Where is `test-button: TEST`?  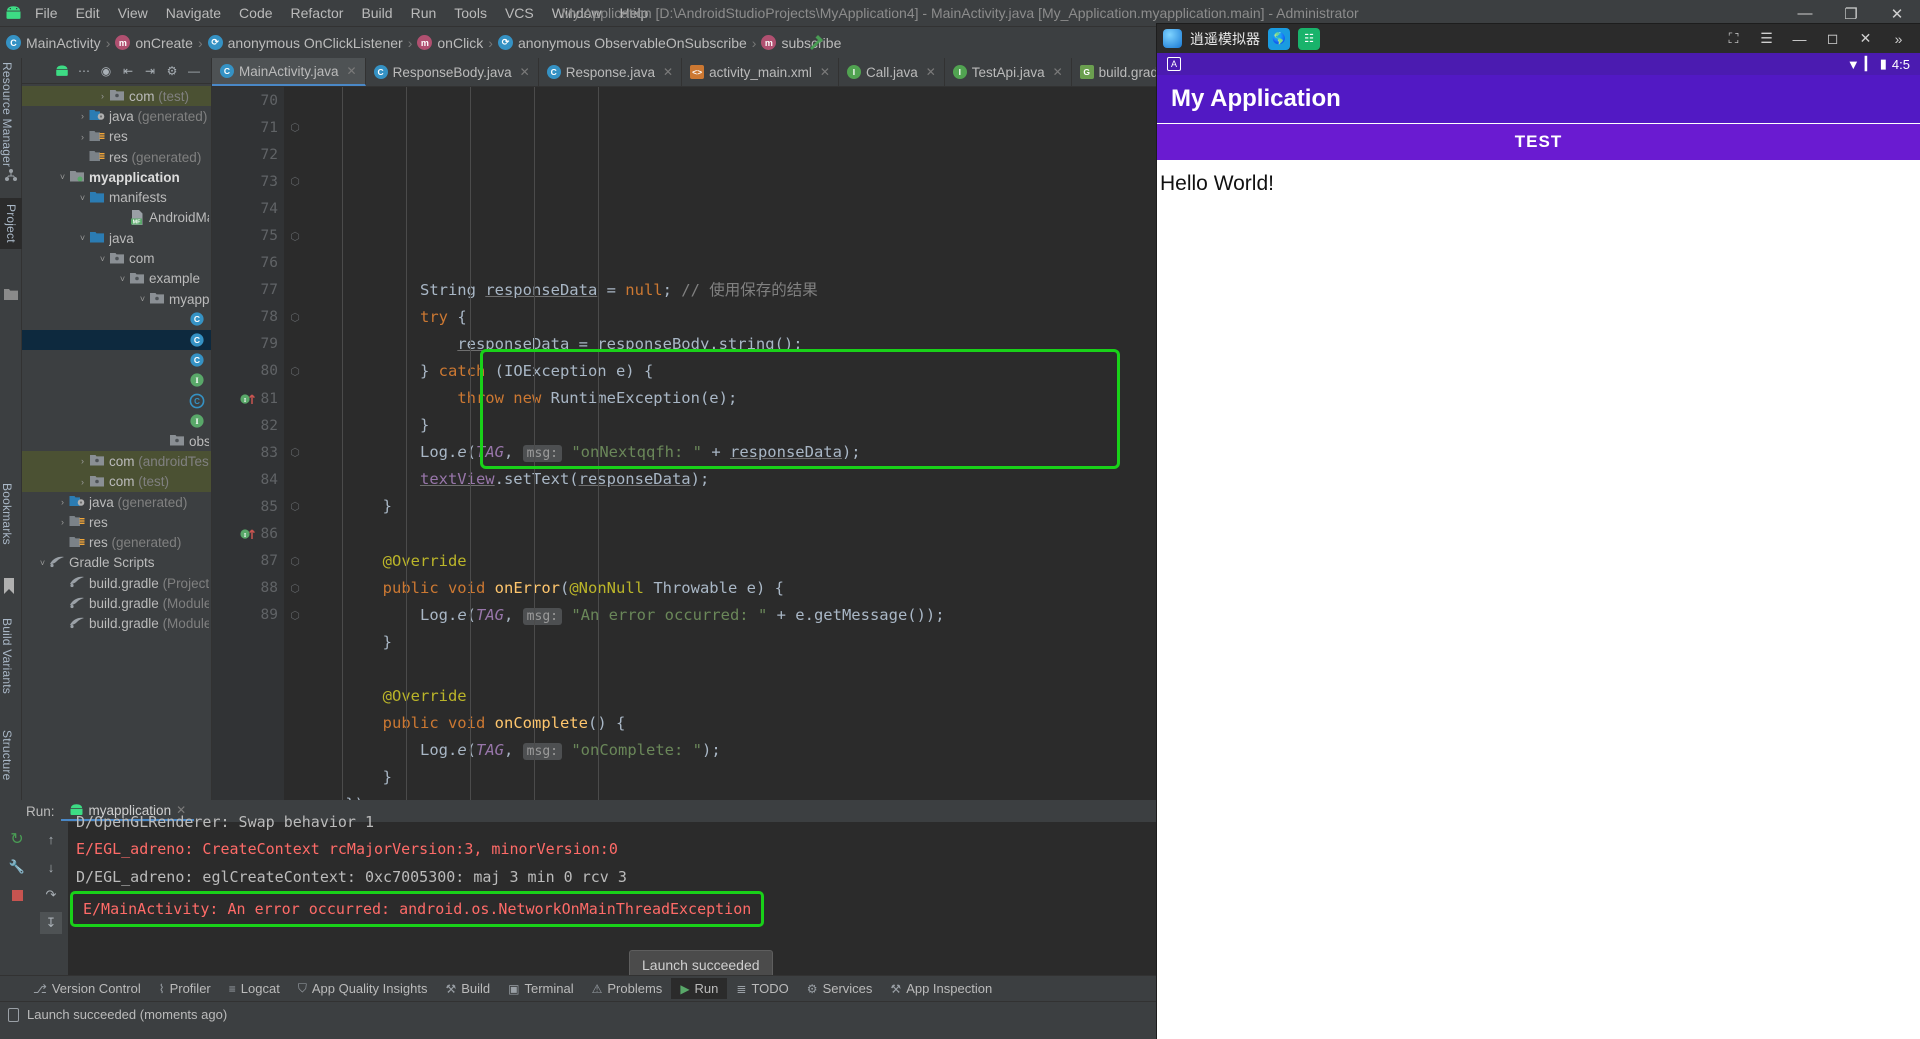 test-button: TEST is located at coordinates (1538, 142).